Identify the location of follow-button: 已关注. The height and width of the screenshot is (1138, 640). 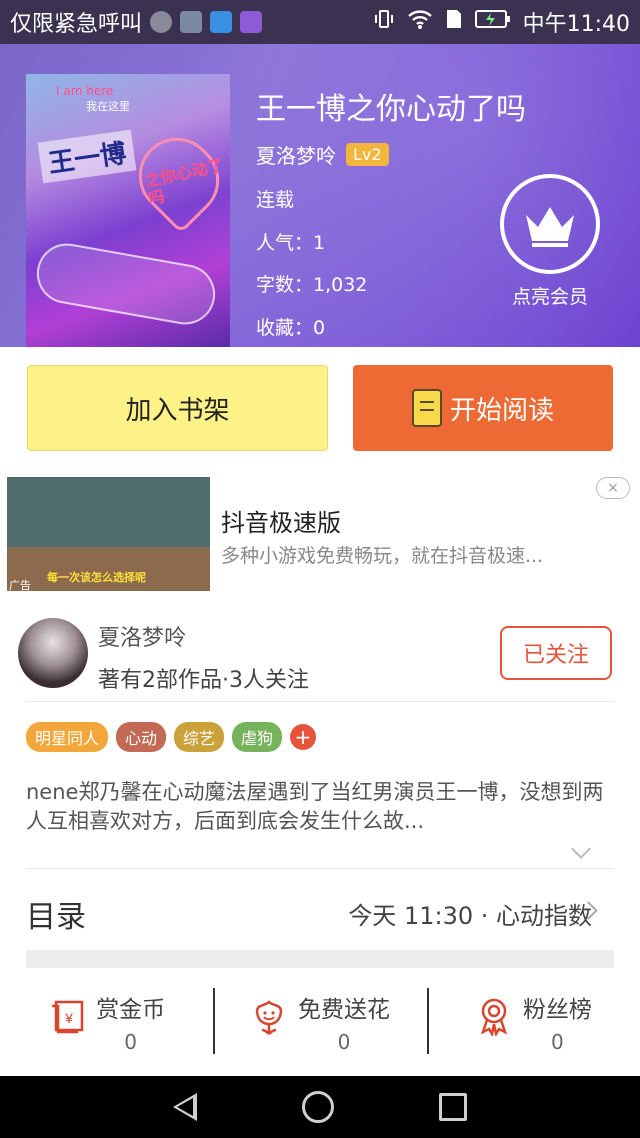
(556, 653).